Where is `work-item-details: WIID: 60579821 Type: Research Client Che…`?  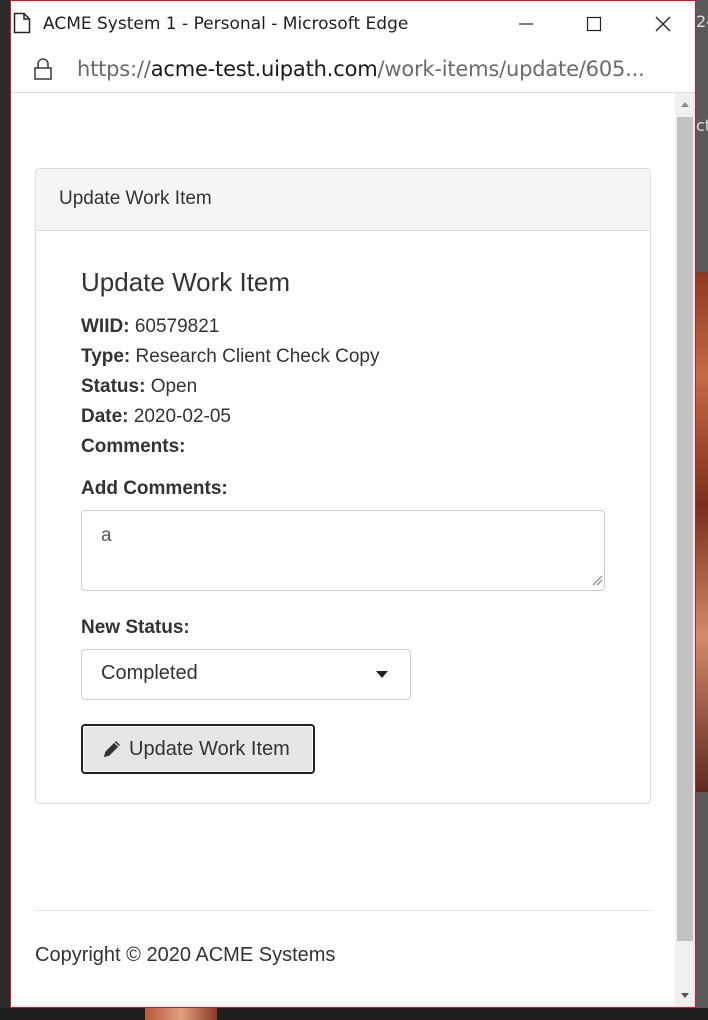
work-item-details: WIID: 60579821 Type: Research Client Che… is located at coordinates (365, 387).